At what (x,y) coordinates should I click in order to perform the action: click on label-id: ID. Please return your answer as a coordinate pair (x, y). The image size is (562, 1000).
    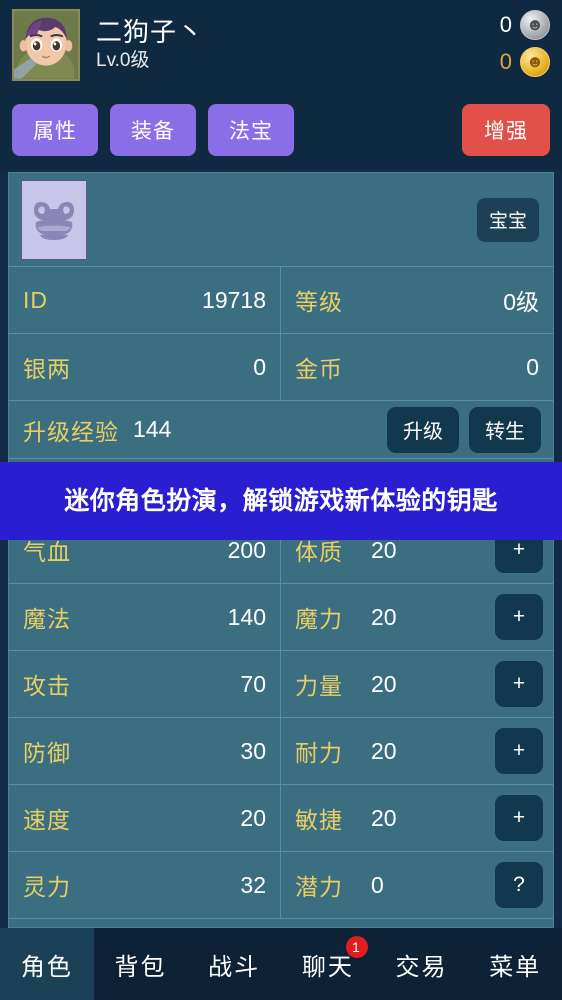
    Looking at the image, I should click on (35, 299).